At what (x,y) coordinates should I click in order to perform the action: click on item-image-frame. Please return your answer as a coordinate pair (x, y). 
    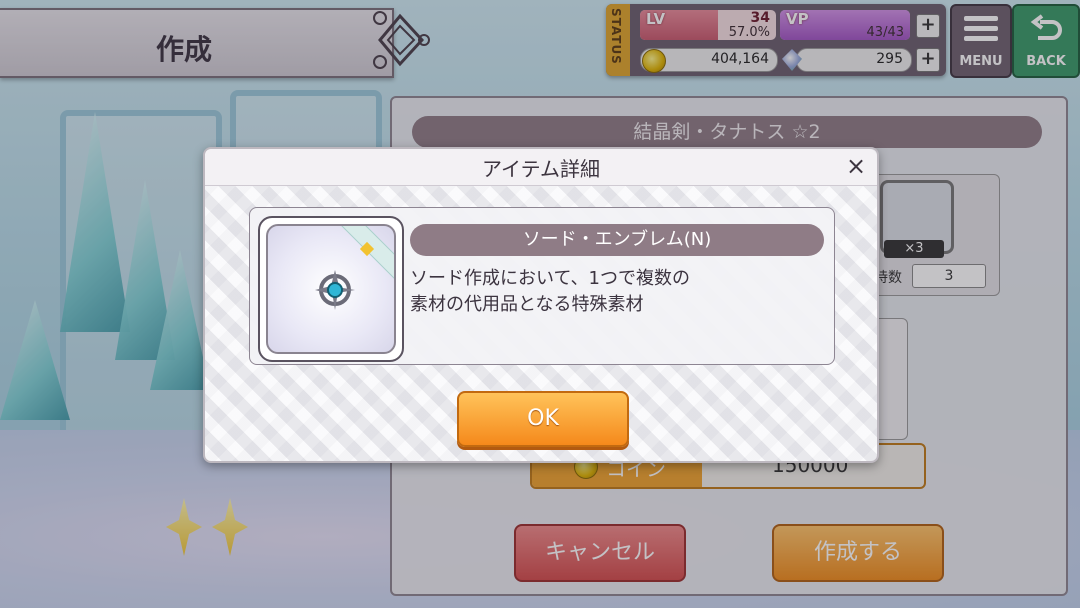
    Looking at the image, I should click on (331, 289).